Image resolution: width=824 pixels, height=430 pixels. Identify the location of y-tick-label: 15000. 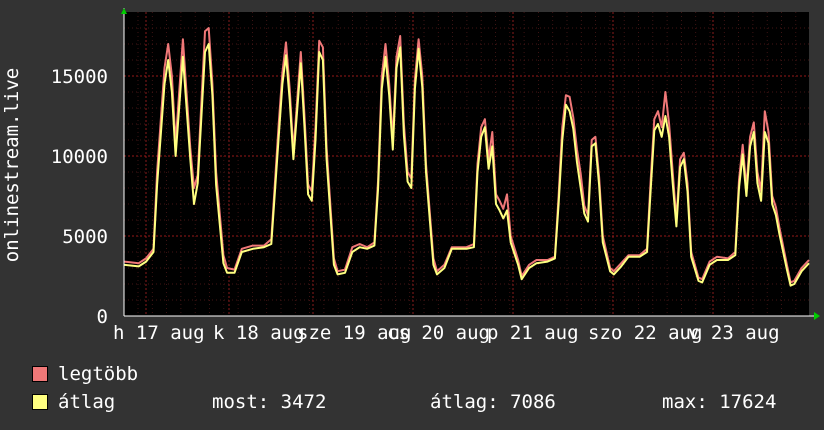
(79, 77).